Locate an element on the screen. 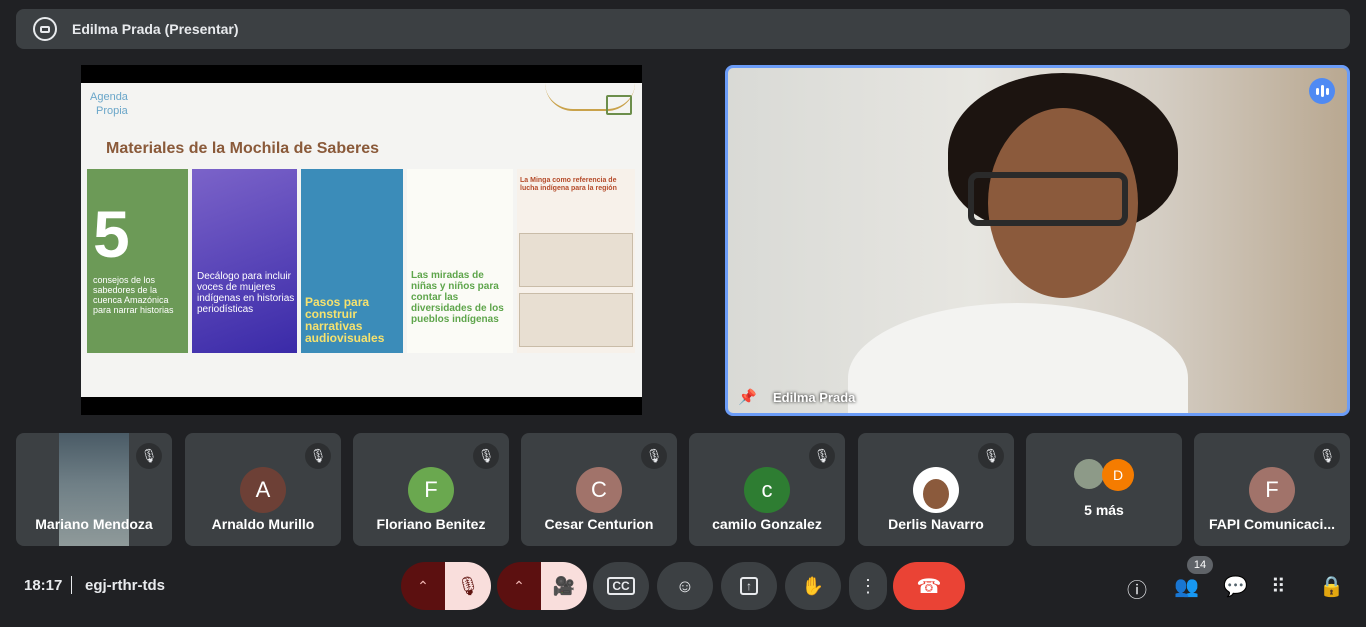 The image size is (1366, 627). participant-name: camilo Gonzalez is located at coordinates (767, 524).